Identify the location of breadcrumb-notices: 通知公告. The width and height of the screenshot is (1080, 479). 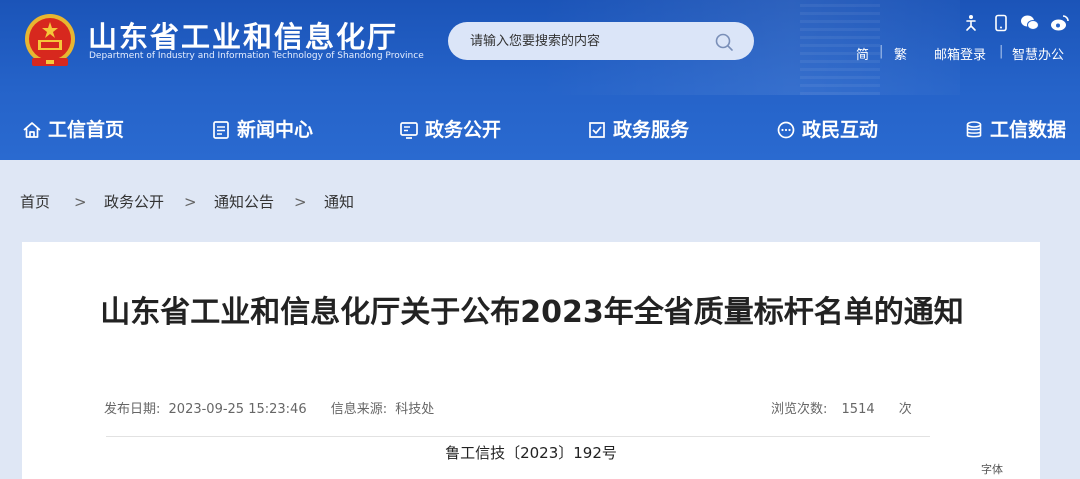
(244, 202).